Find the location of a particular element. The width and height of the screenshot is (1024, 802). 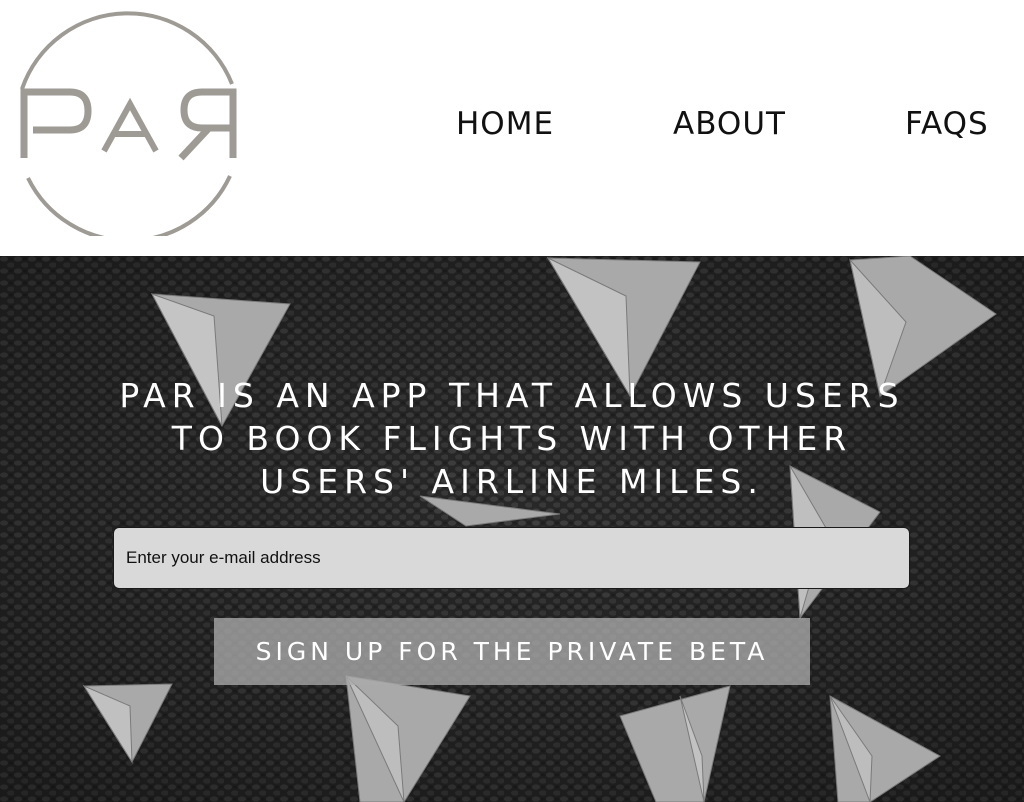

email-input is located at coordinates (511, 558).